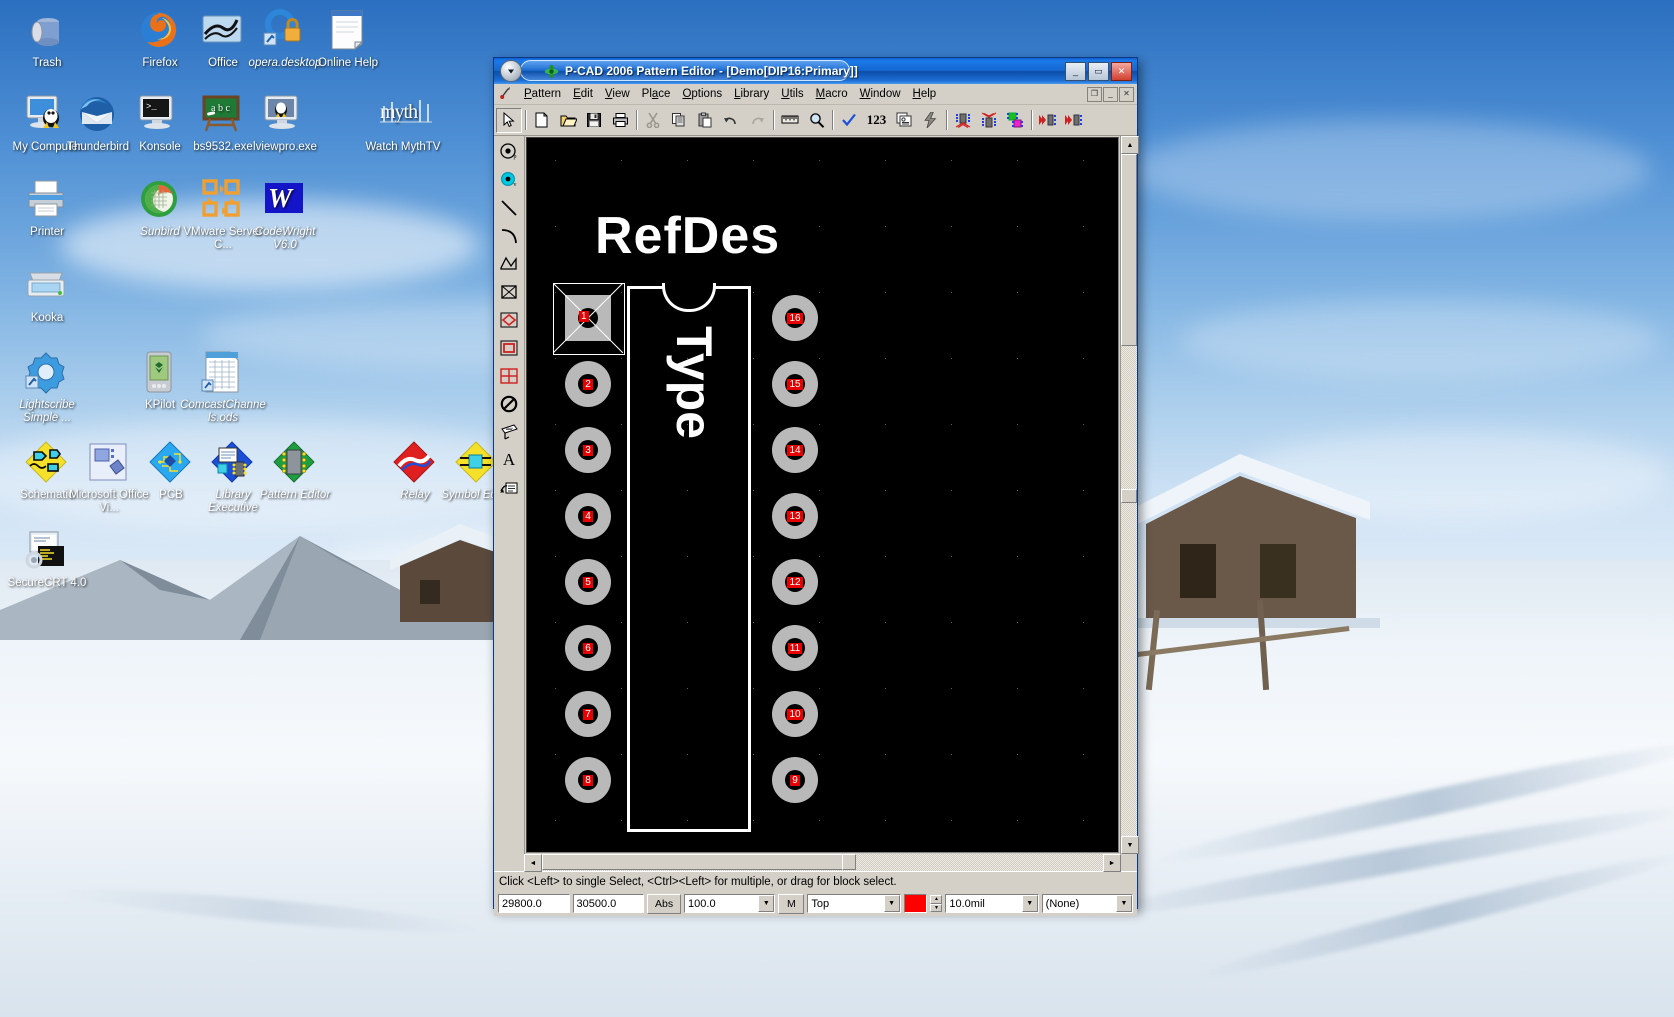 The width and height of the screenshot is (1674, 1017). What do you see at coordinates (757, 120) in the screenshot?
I see `redo-button` at bounding box center [757, 120].